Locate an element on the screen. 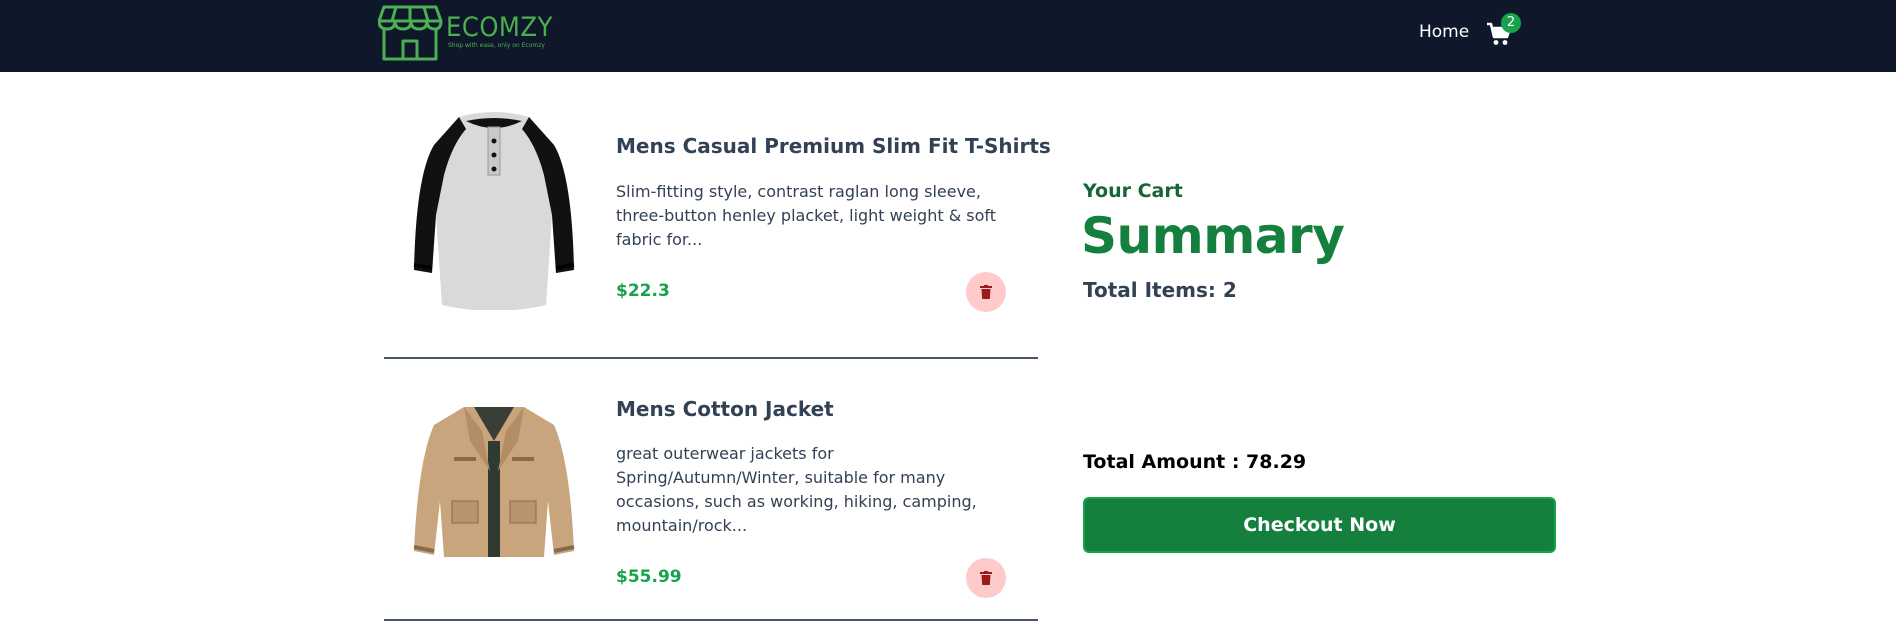 The width and height of the screenshot is (1896, 641). total-items: Total Items: 2 is located at coordinates (1160, 290).